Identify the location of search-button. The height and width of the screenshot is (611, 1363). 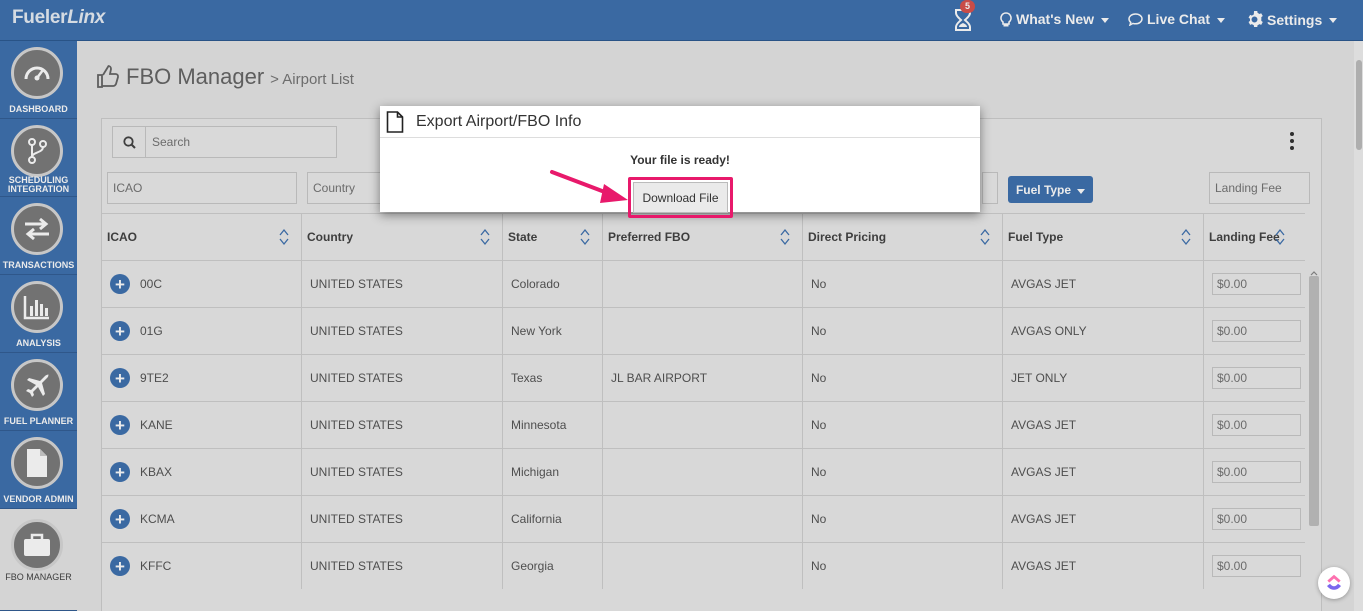
(129, 142).